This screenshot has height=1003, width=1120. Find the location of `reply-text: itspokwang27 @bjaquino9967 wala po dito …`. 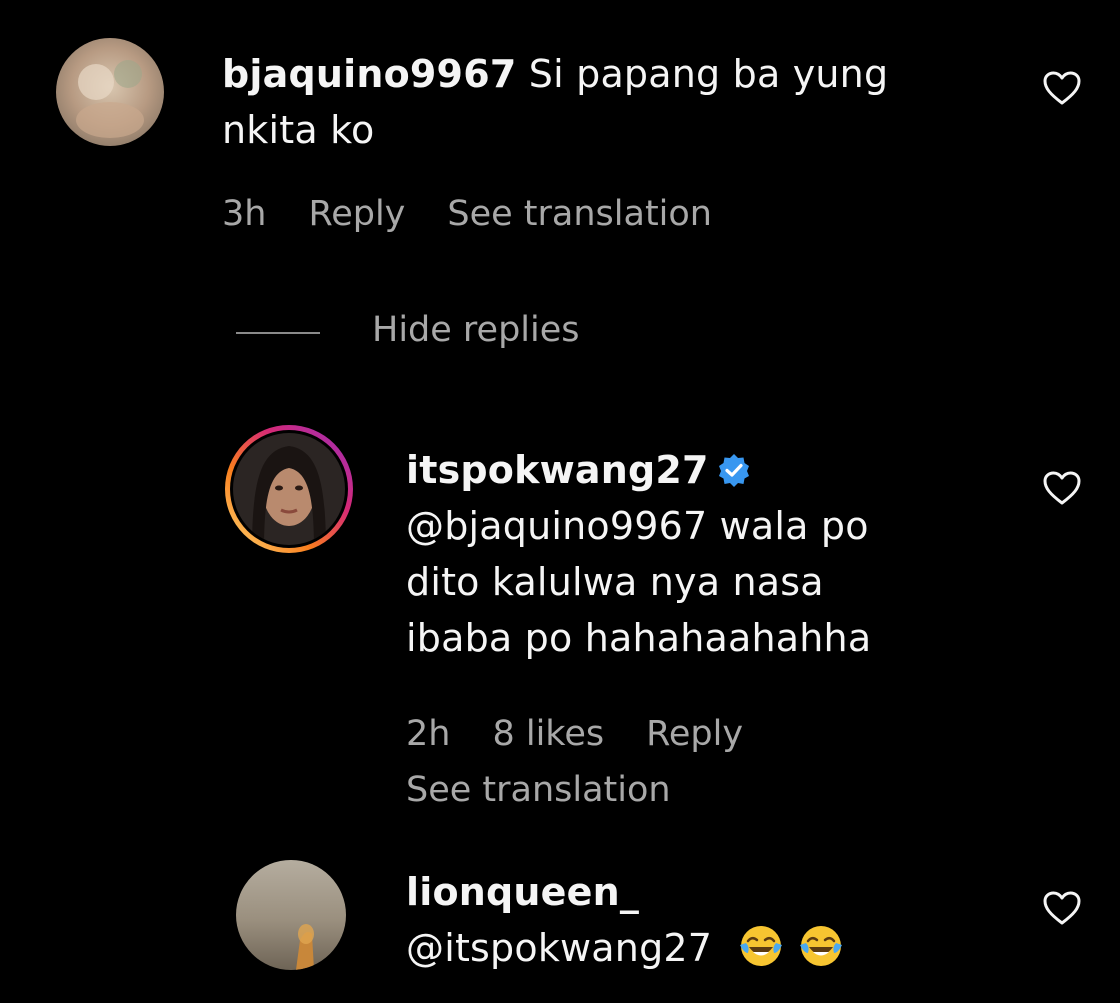

reply-text: itspokwang27 @bjaquino9967 wala po dito … is located at coordinates (716, 554).